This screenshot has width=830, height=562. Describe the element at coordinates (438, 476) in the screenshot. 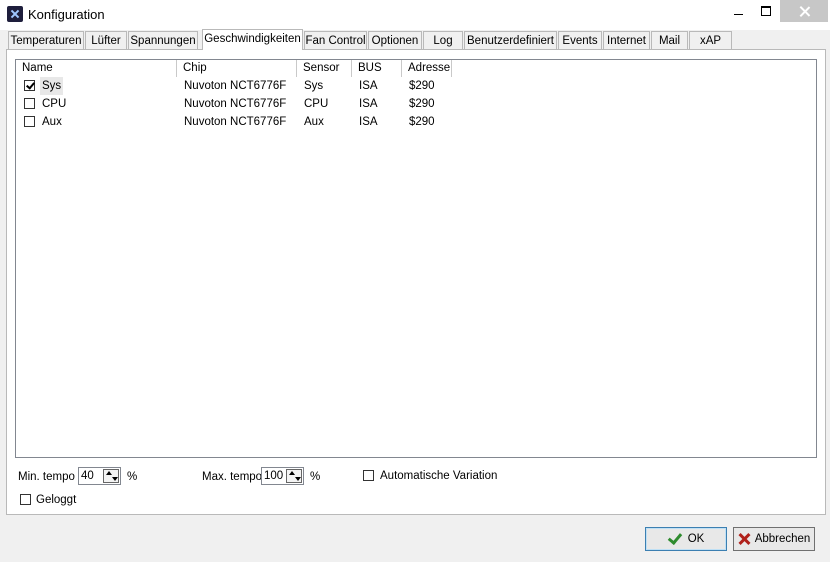

I see `auto-variation-label: Automatische Variation` at that location.